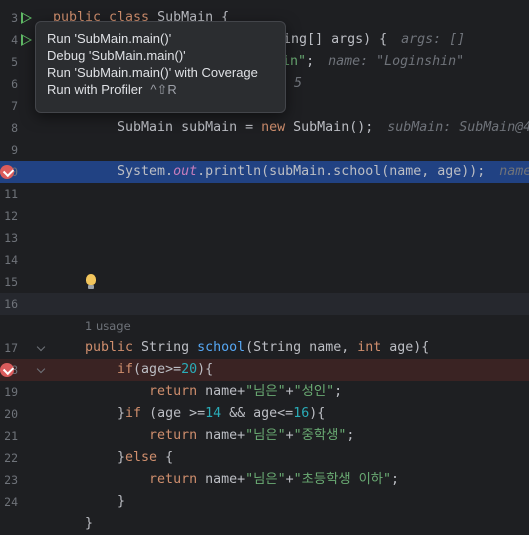 Image resolution: width=529 pixels, height=535 pixels. Describe the element at coordinates (116, 55) in the screenshot. I see `menu-item-debug: Debug 'SubMain.main()'` at that location.